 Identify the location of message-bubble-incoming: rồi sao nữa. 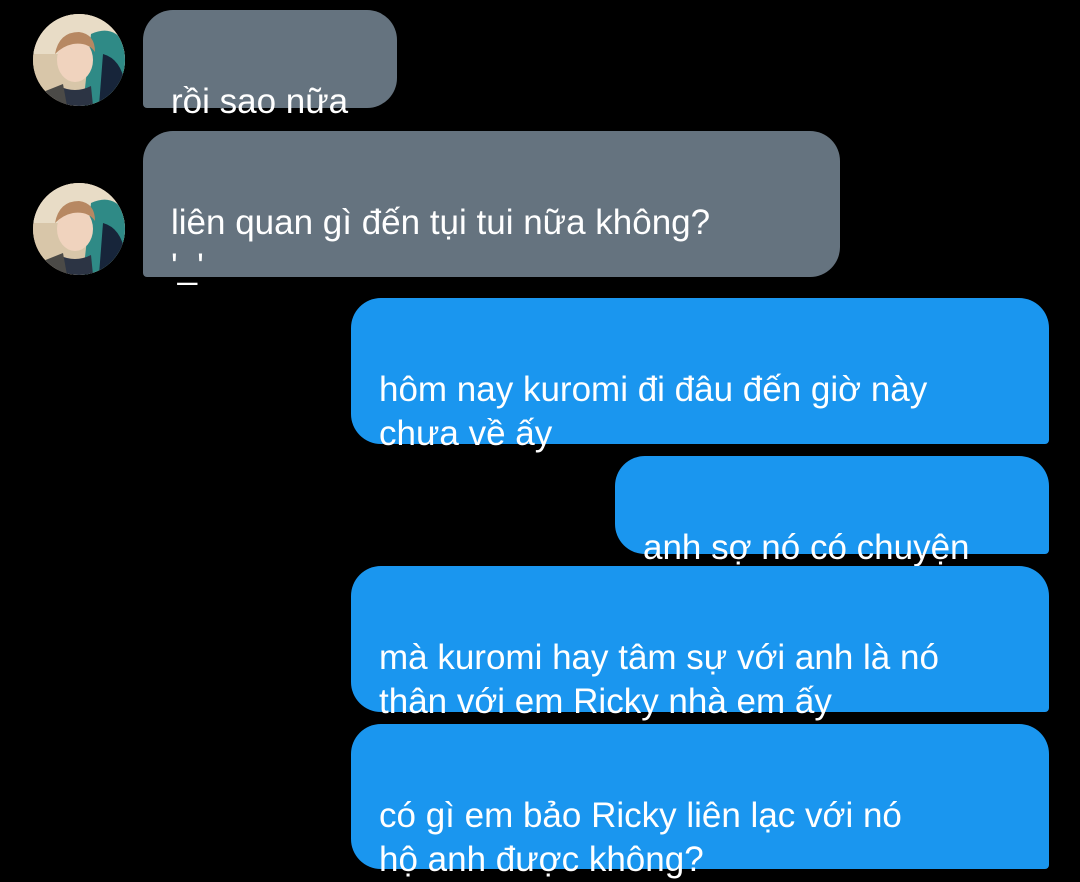
(270, 65).